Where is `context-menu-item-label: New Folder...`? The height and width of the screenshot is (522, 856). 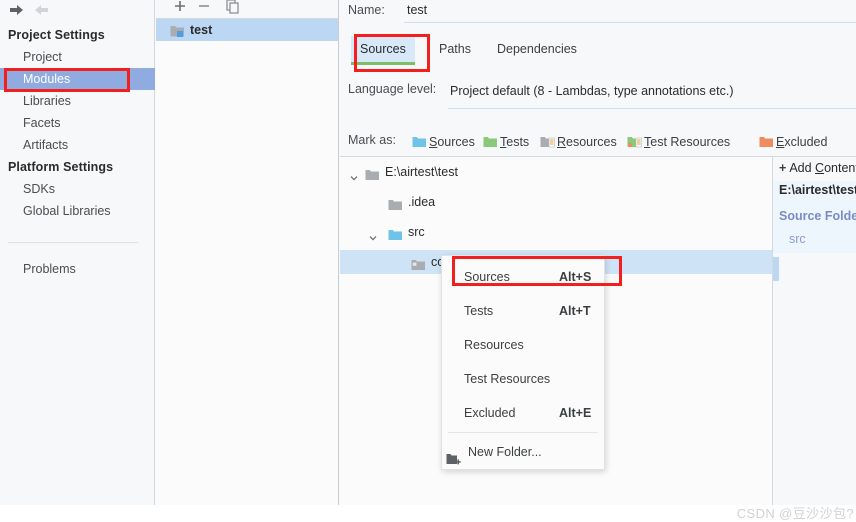
context-menu-item-label: New Folder... is located at coordinates (505, 452).